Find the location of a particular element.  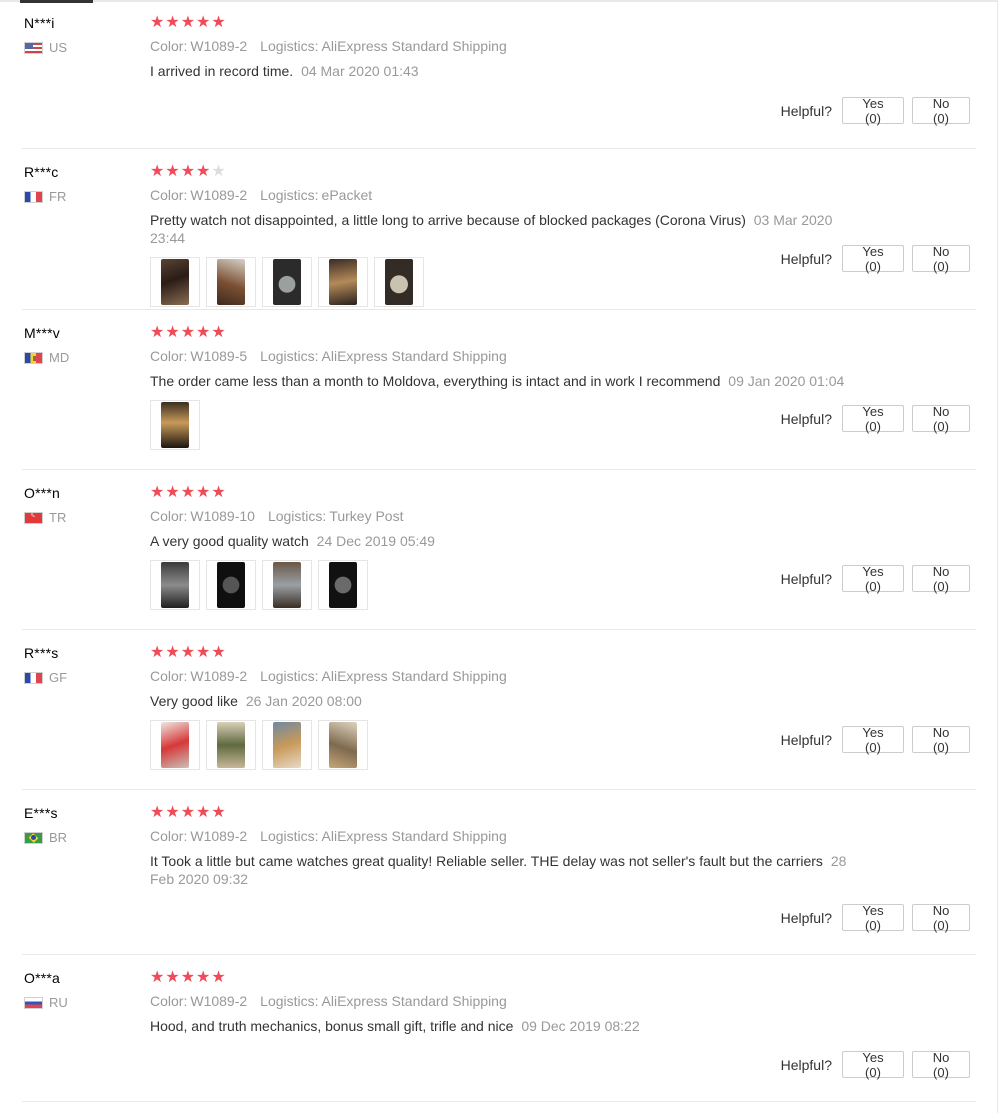

review-text: Very good like is located at coordinates (194, 701).